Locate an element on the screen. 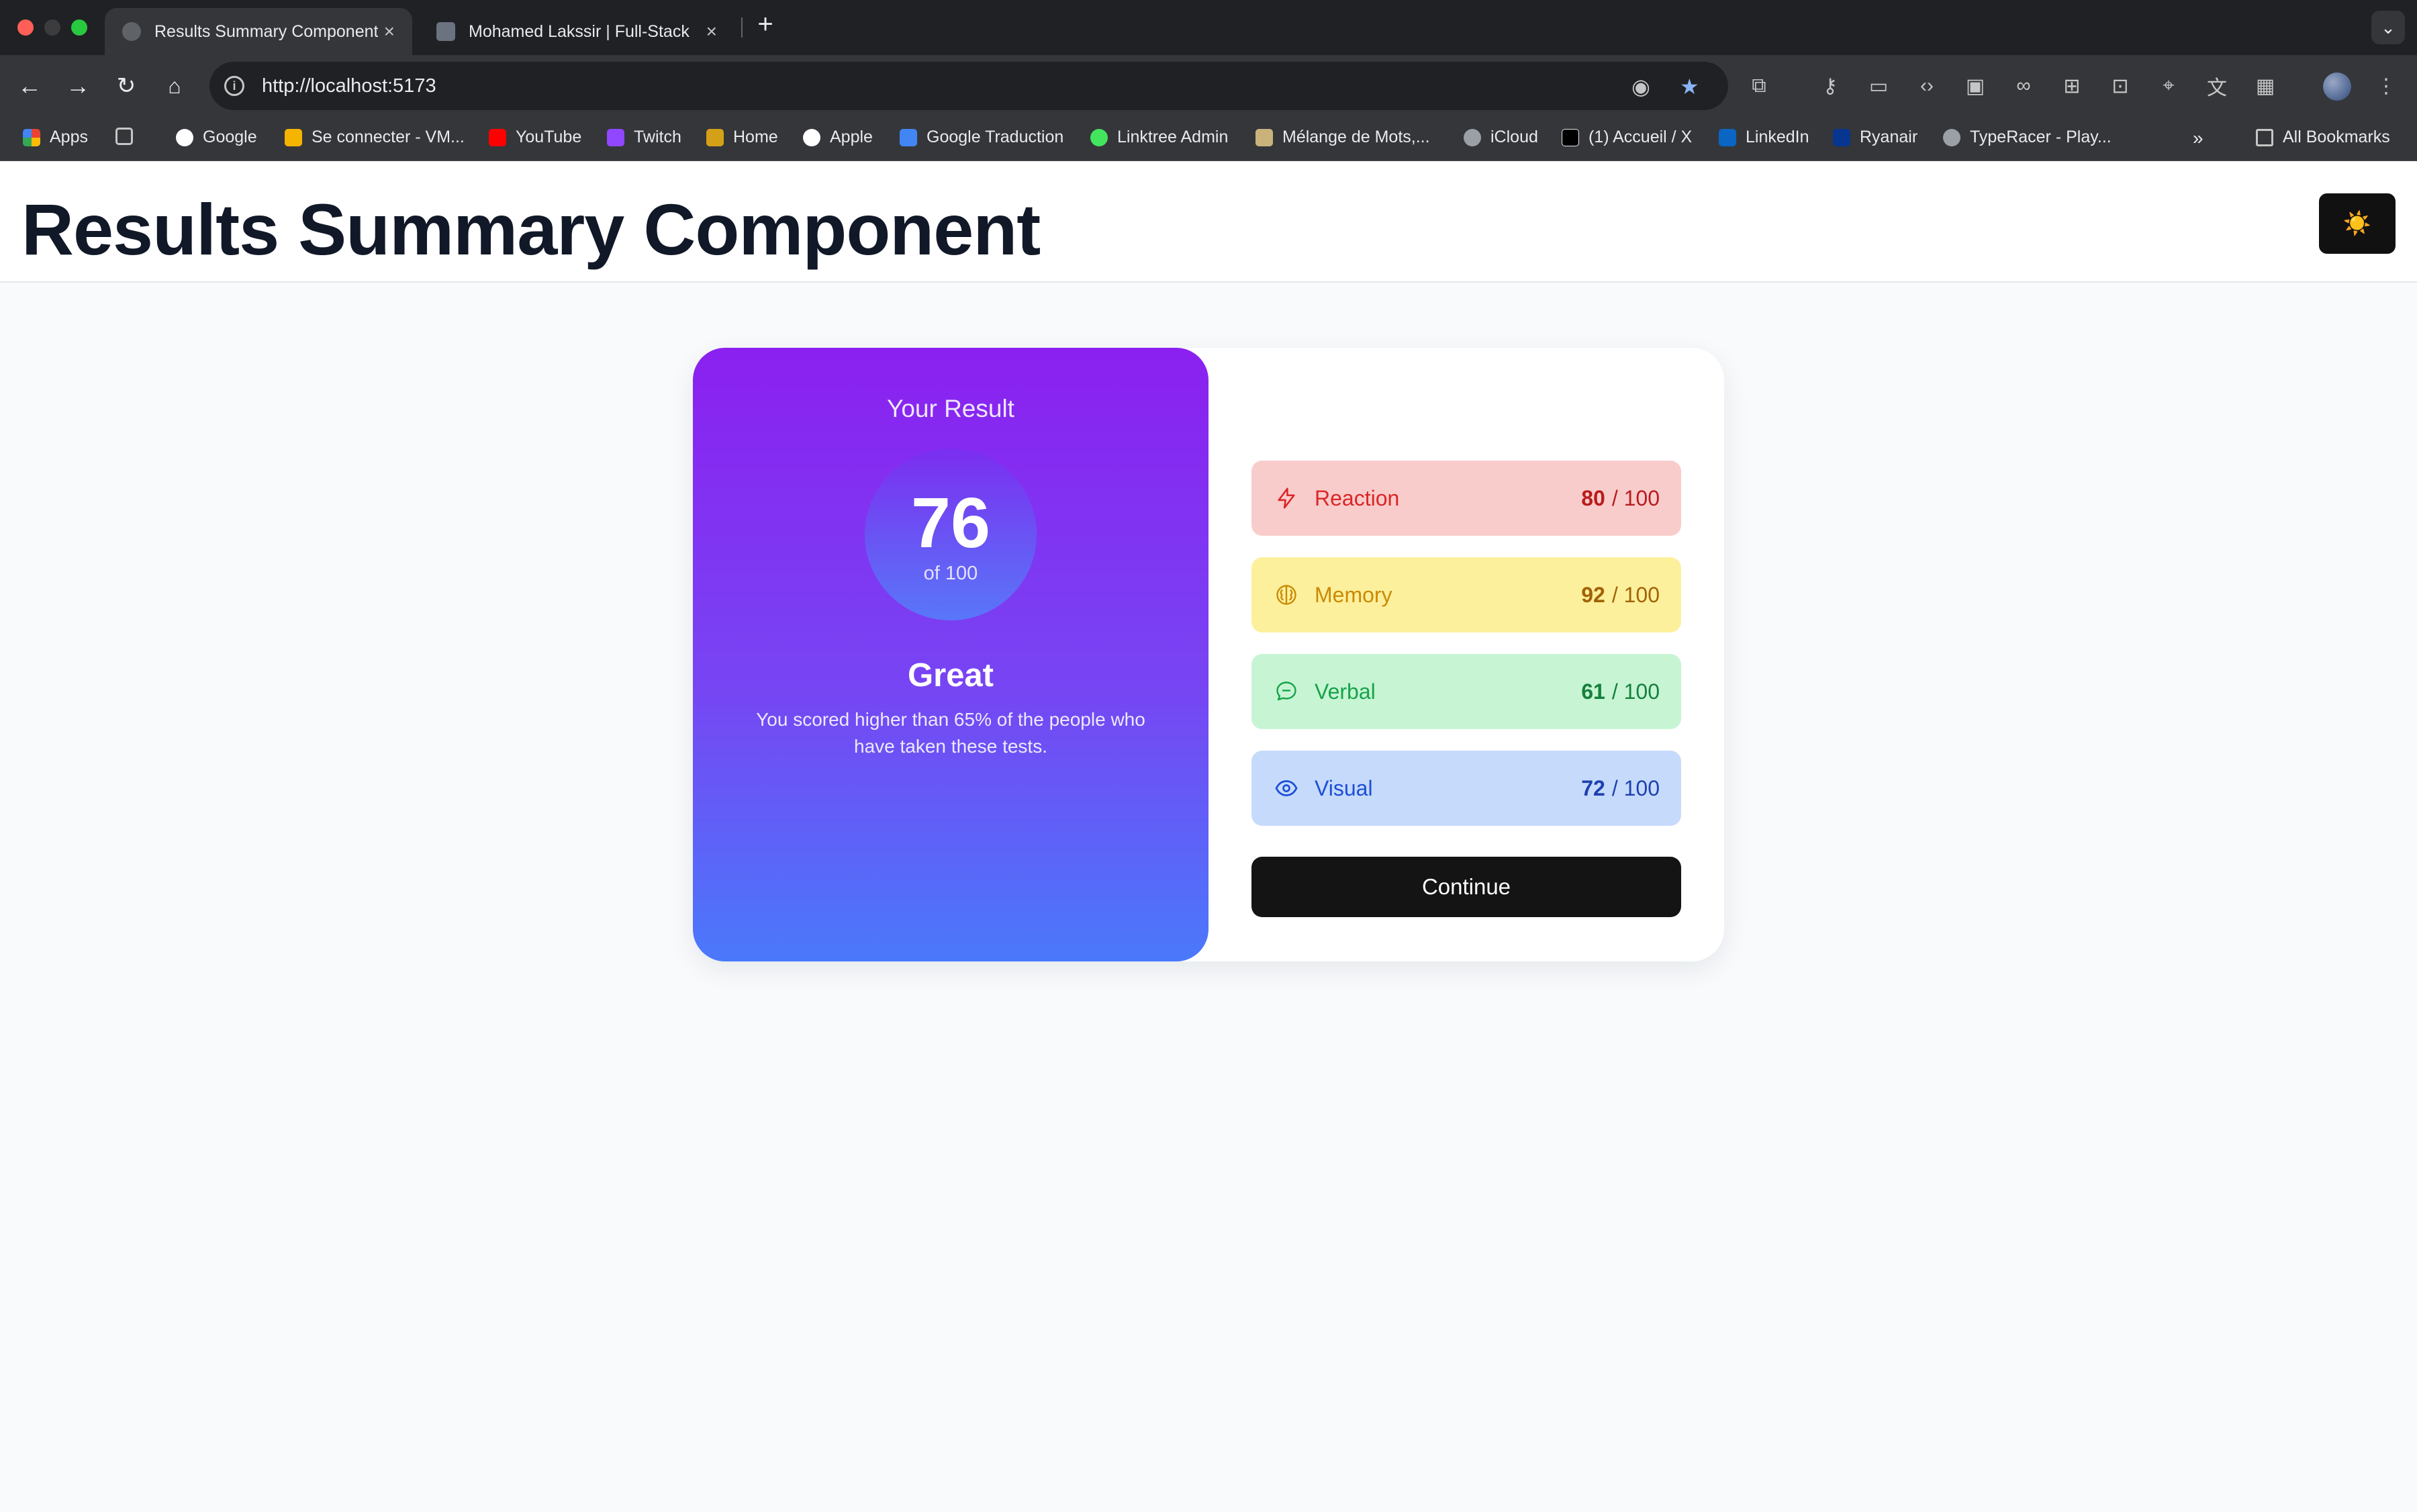 The height and width of the screenshot is (1512, 2417). bookmark-icloud: iCloud is located at coordinates (1501, 137).